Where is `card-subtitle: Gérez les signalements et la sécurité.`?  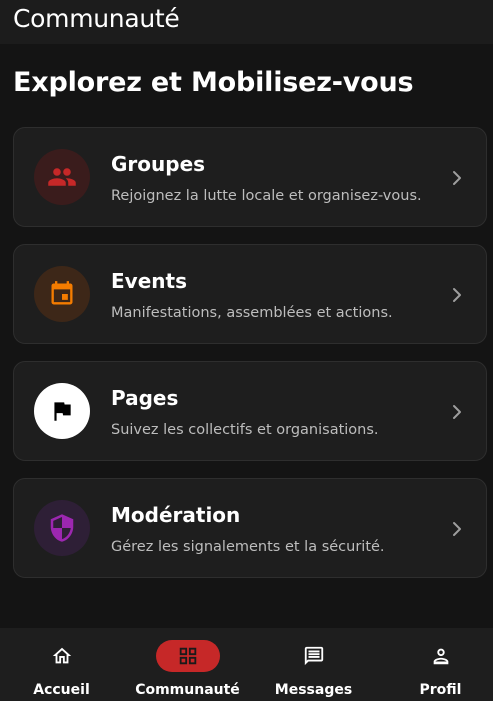
card-subtitle: Gérez les signalements et la sécurité. is located at coordinates (248, 547).